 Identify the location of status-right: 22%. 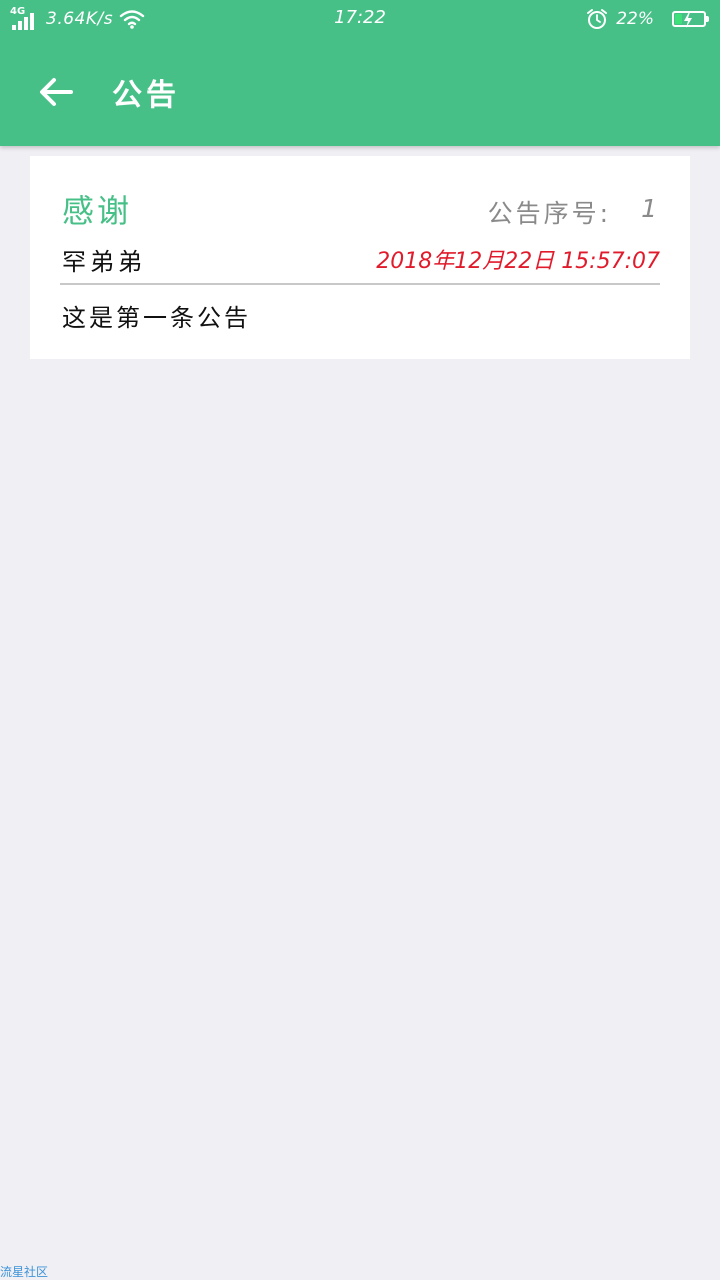
(647, 19).